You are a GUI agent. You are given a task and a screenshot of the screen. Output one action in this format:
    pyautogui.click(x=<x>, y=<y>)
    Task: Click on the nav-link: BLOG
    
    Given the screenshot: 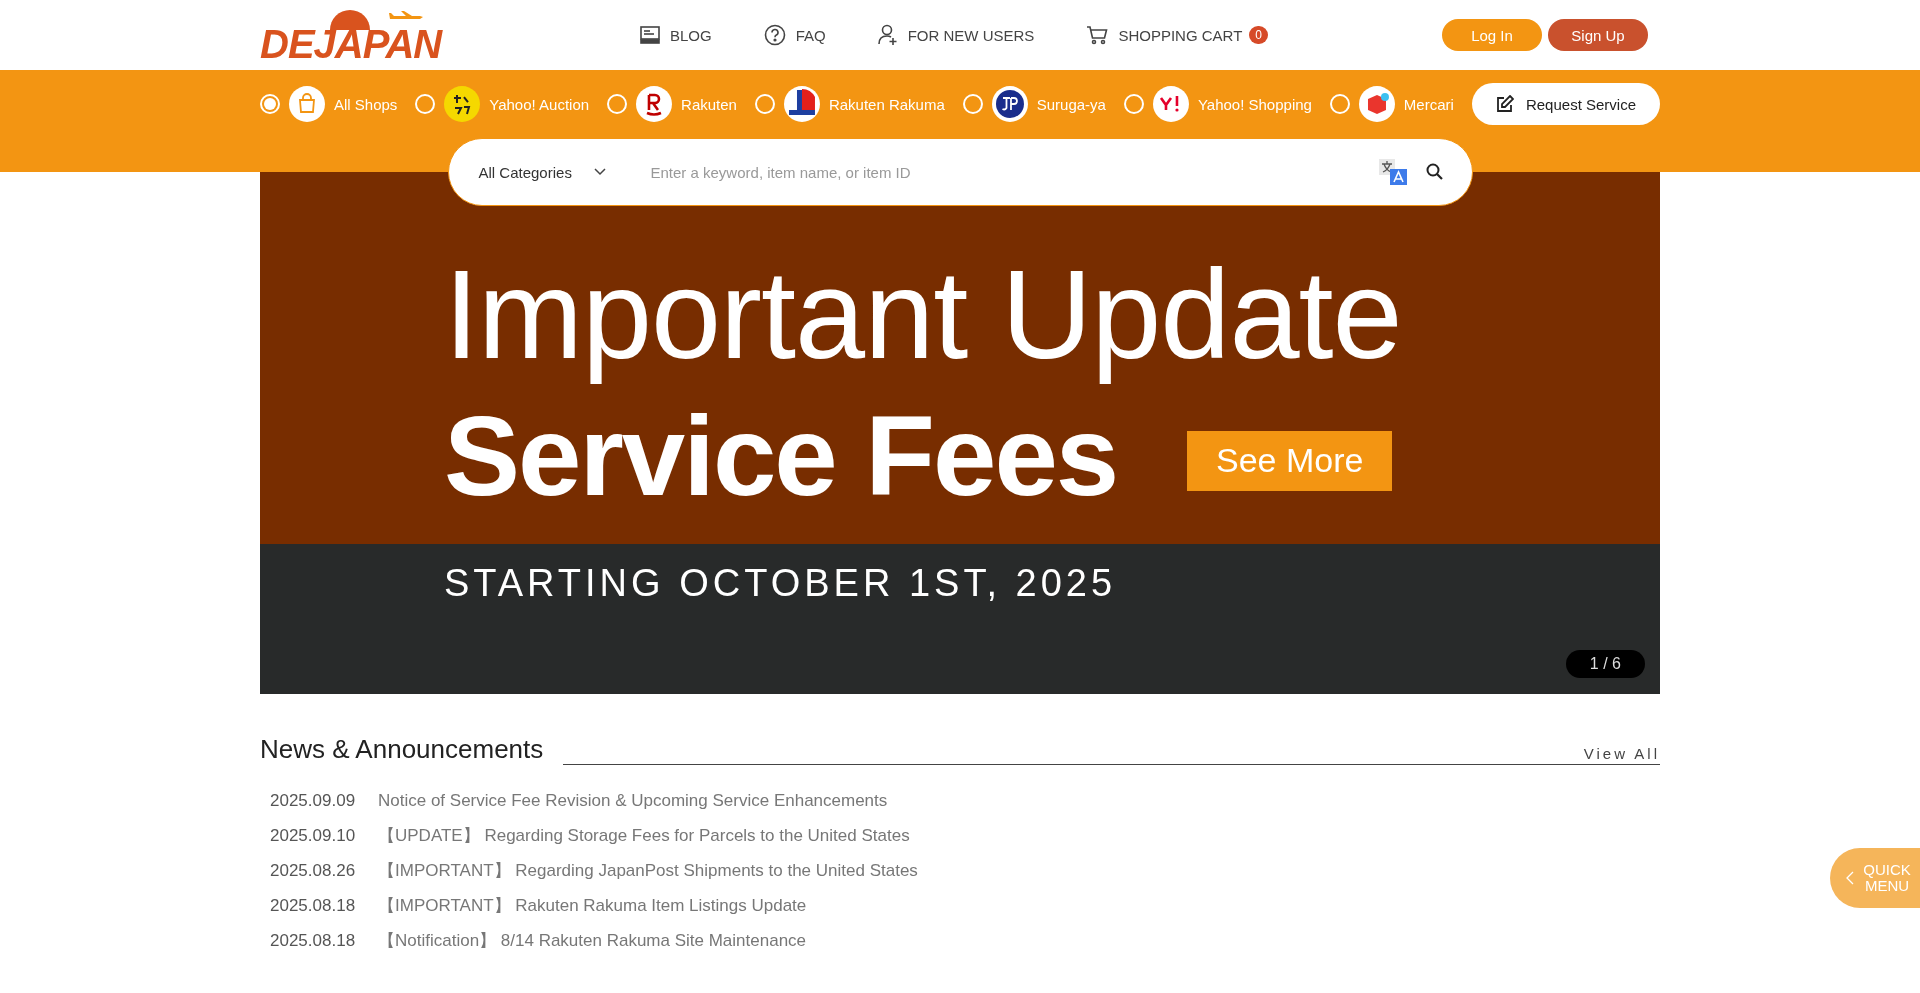 What is the action you would take?
    pyautogui.click(x=676, y=35)
    